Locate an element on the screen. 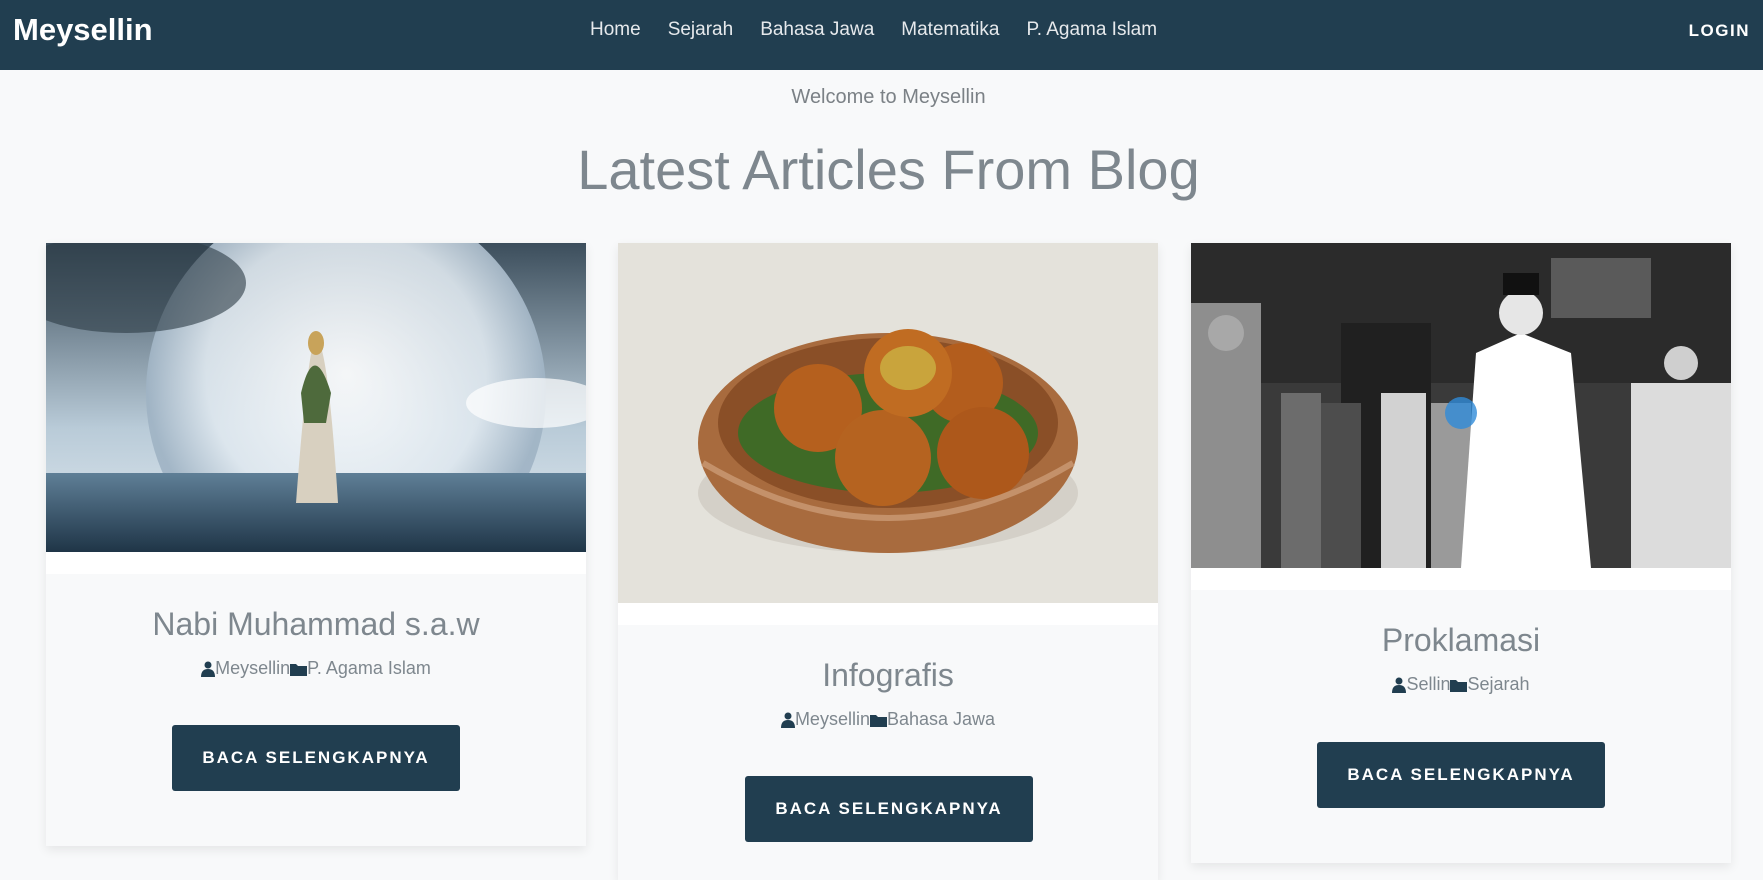 The width and height of the screenshot is (1763, 880). nav-link-matematika: Matematika is located at coordinates (950, 31).